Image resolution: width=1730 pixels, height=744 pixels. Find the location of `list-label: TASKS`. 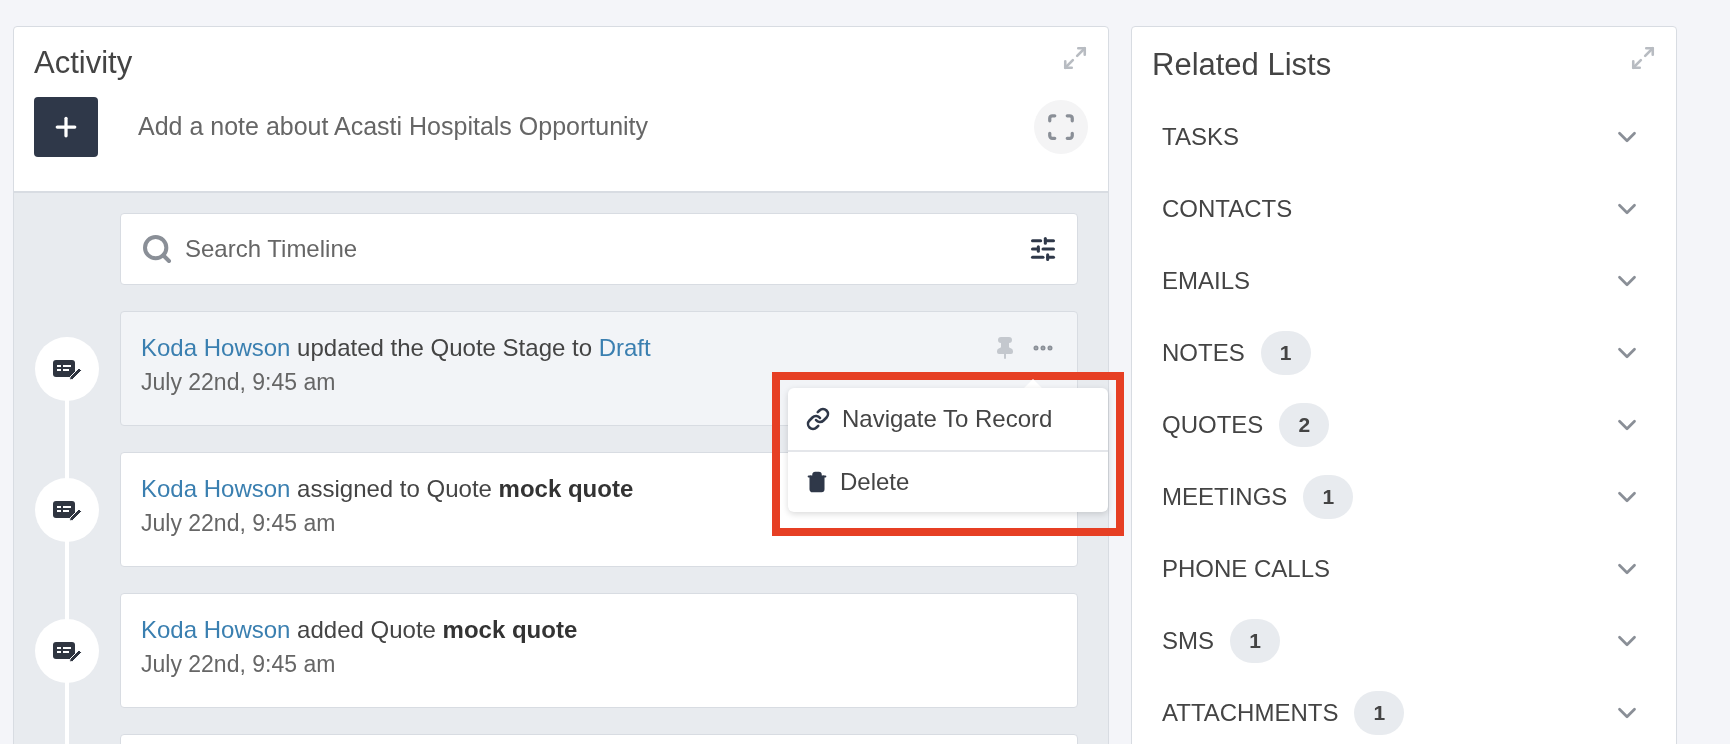

list-label: TASKS is located at coordinates (1200, 137).